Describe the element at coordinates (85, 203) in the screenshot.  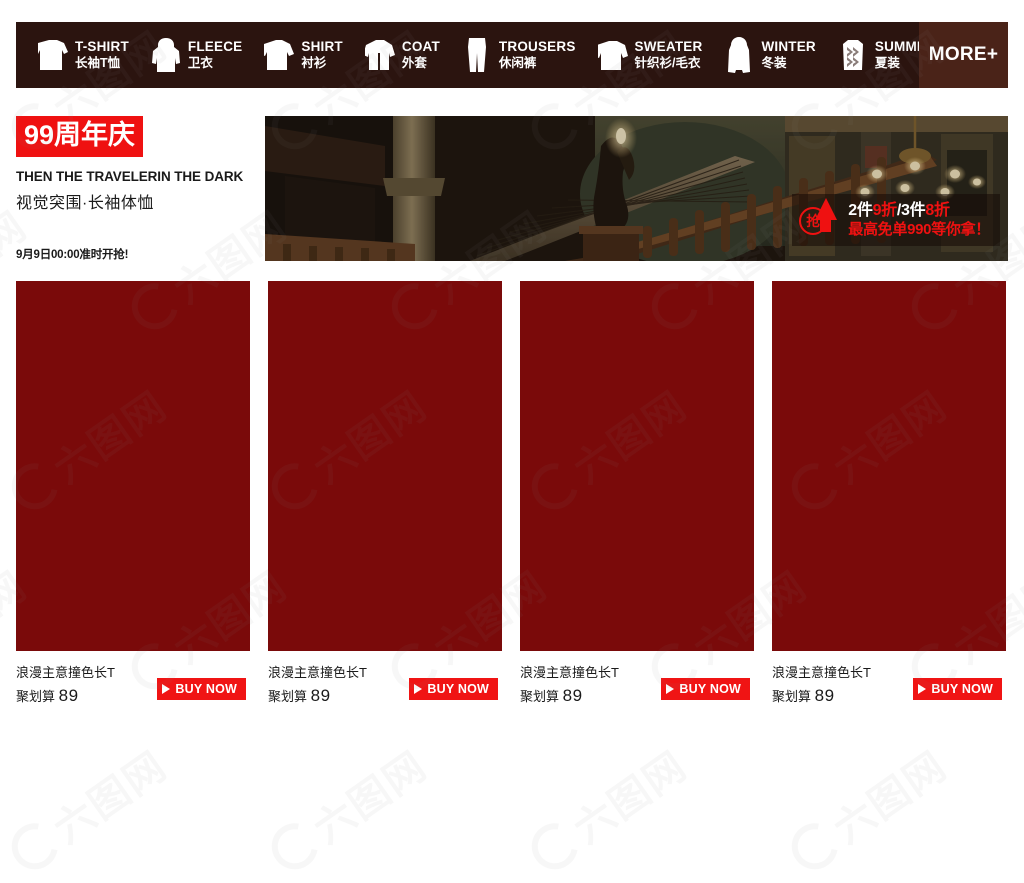
I see `promo-headline-cn: 视觉突围·长袖体恤` at that location.